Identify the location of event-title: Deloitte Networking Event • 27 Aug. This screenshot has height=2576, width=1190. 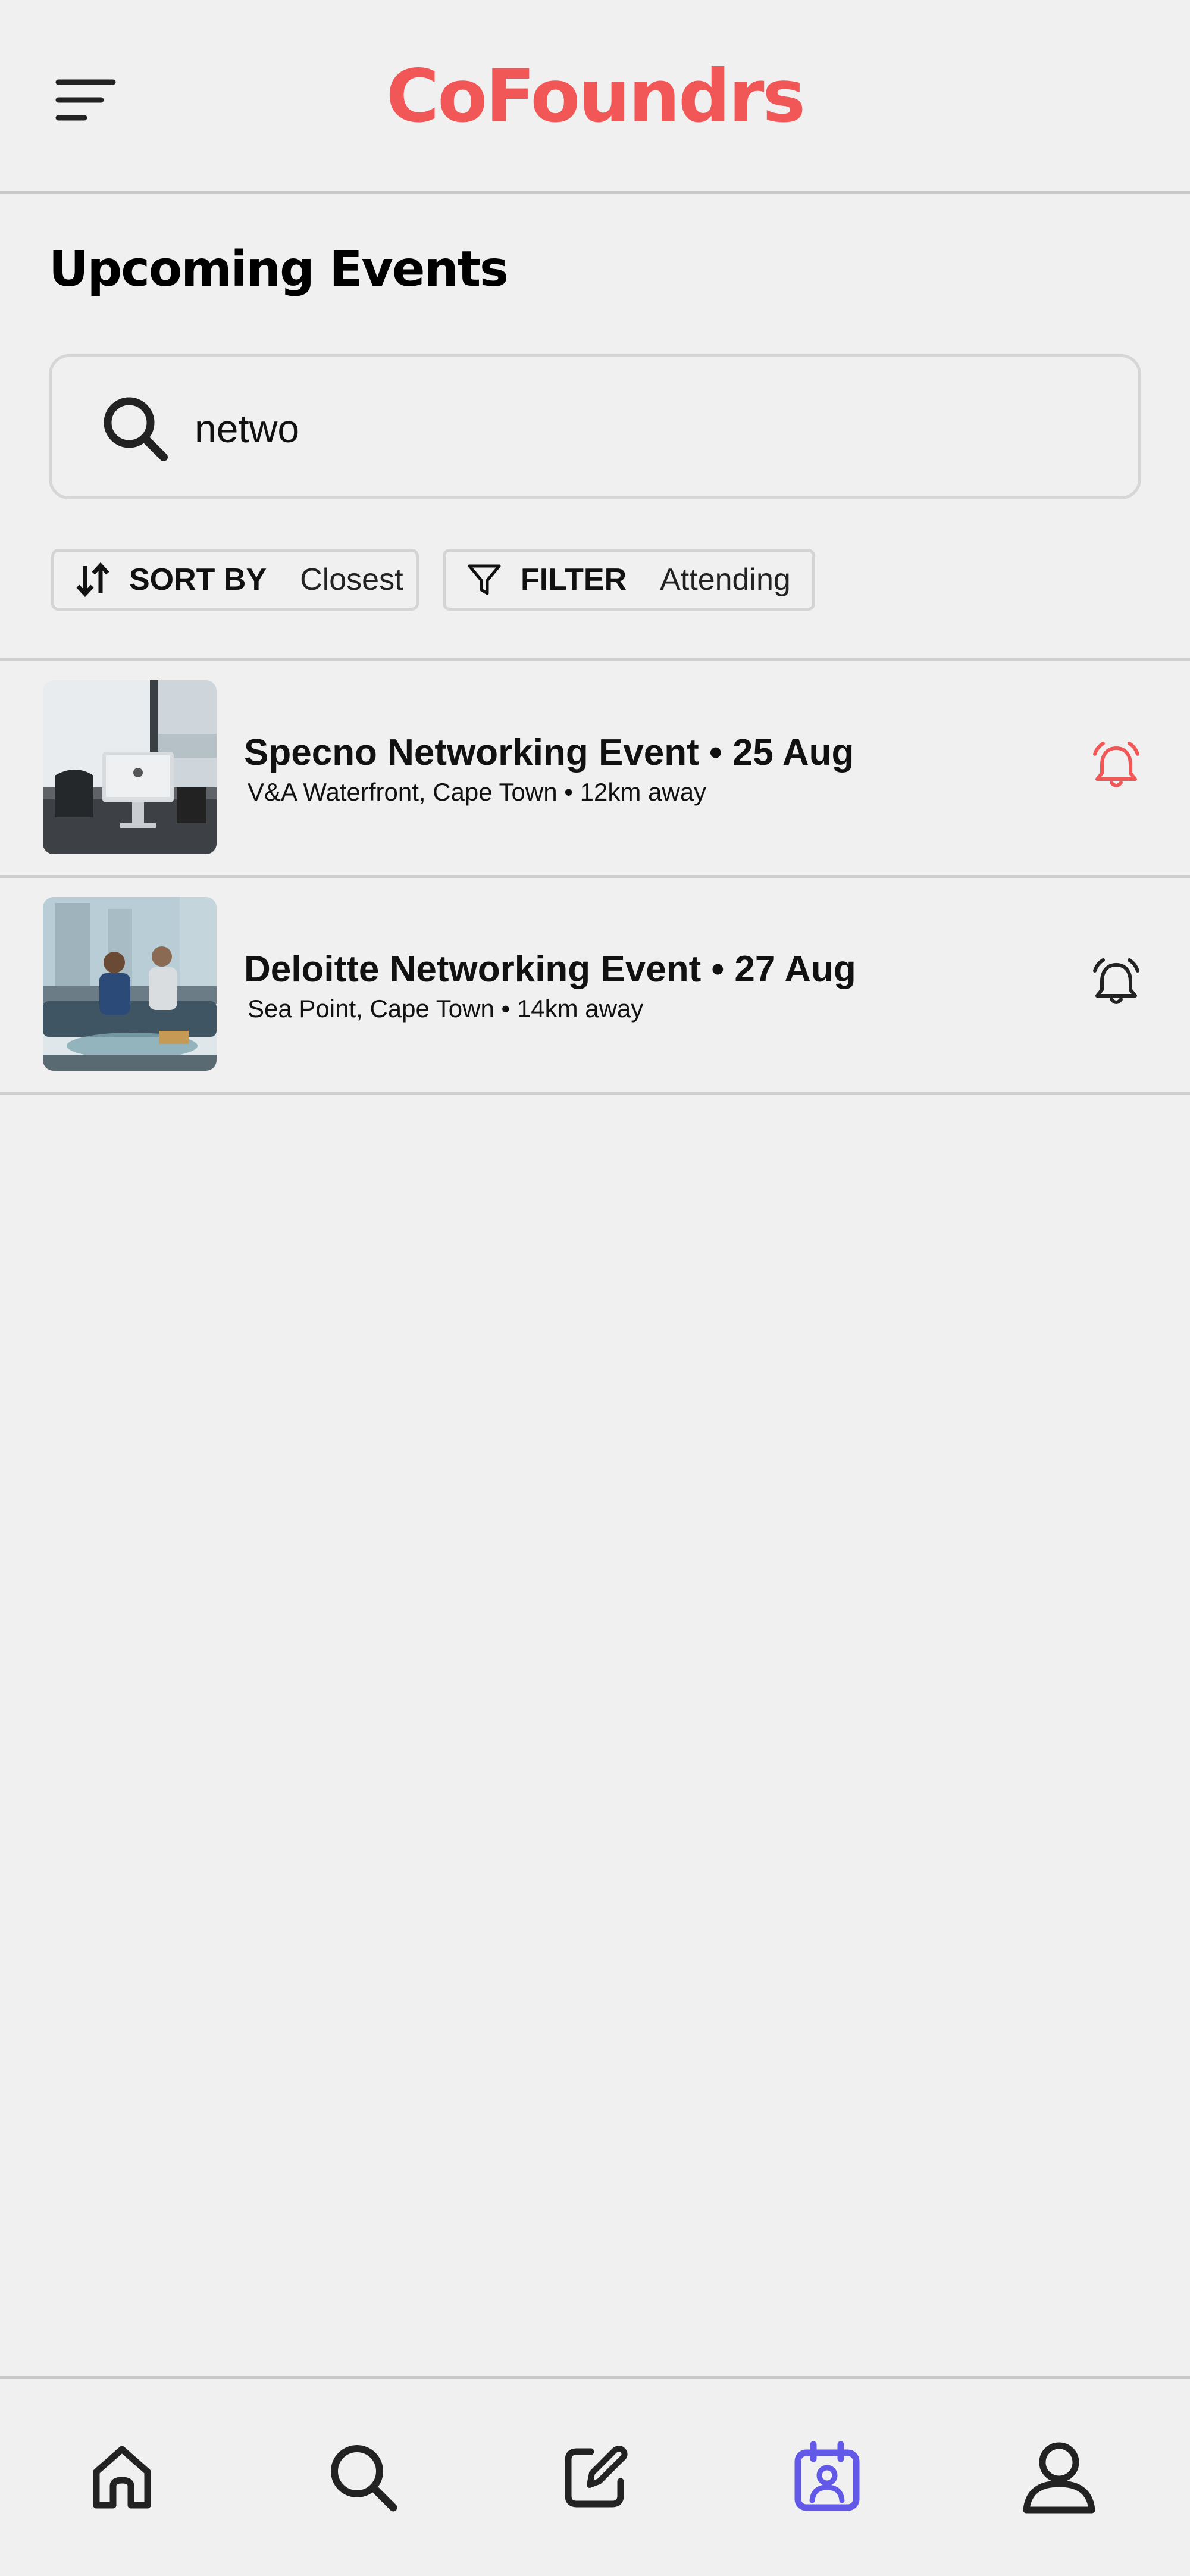
(550, 969).